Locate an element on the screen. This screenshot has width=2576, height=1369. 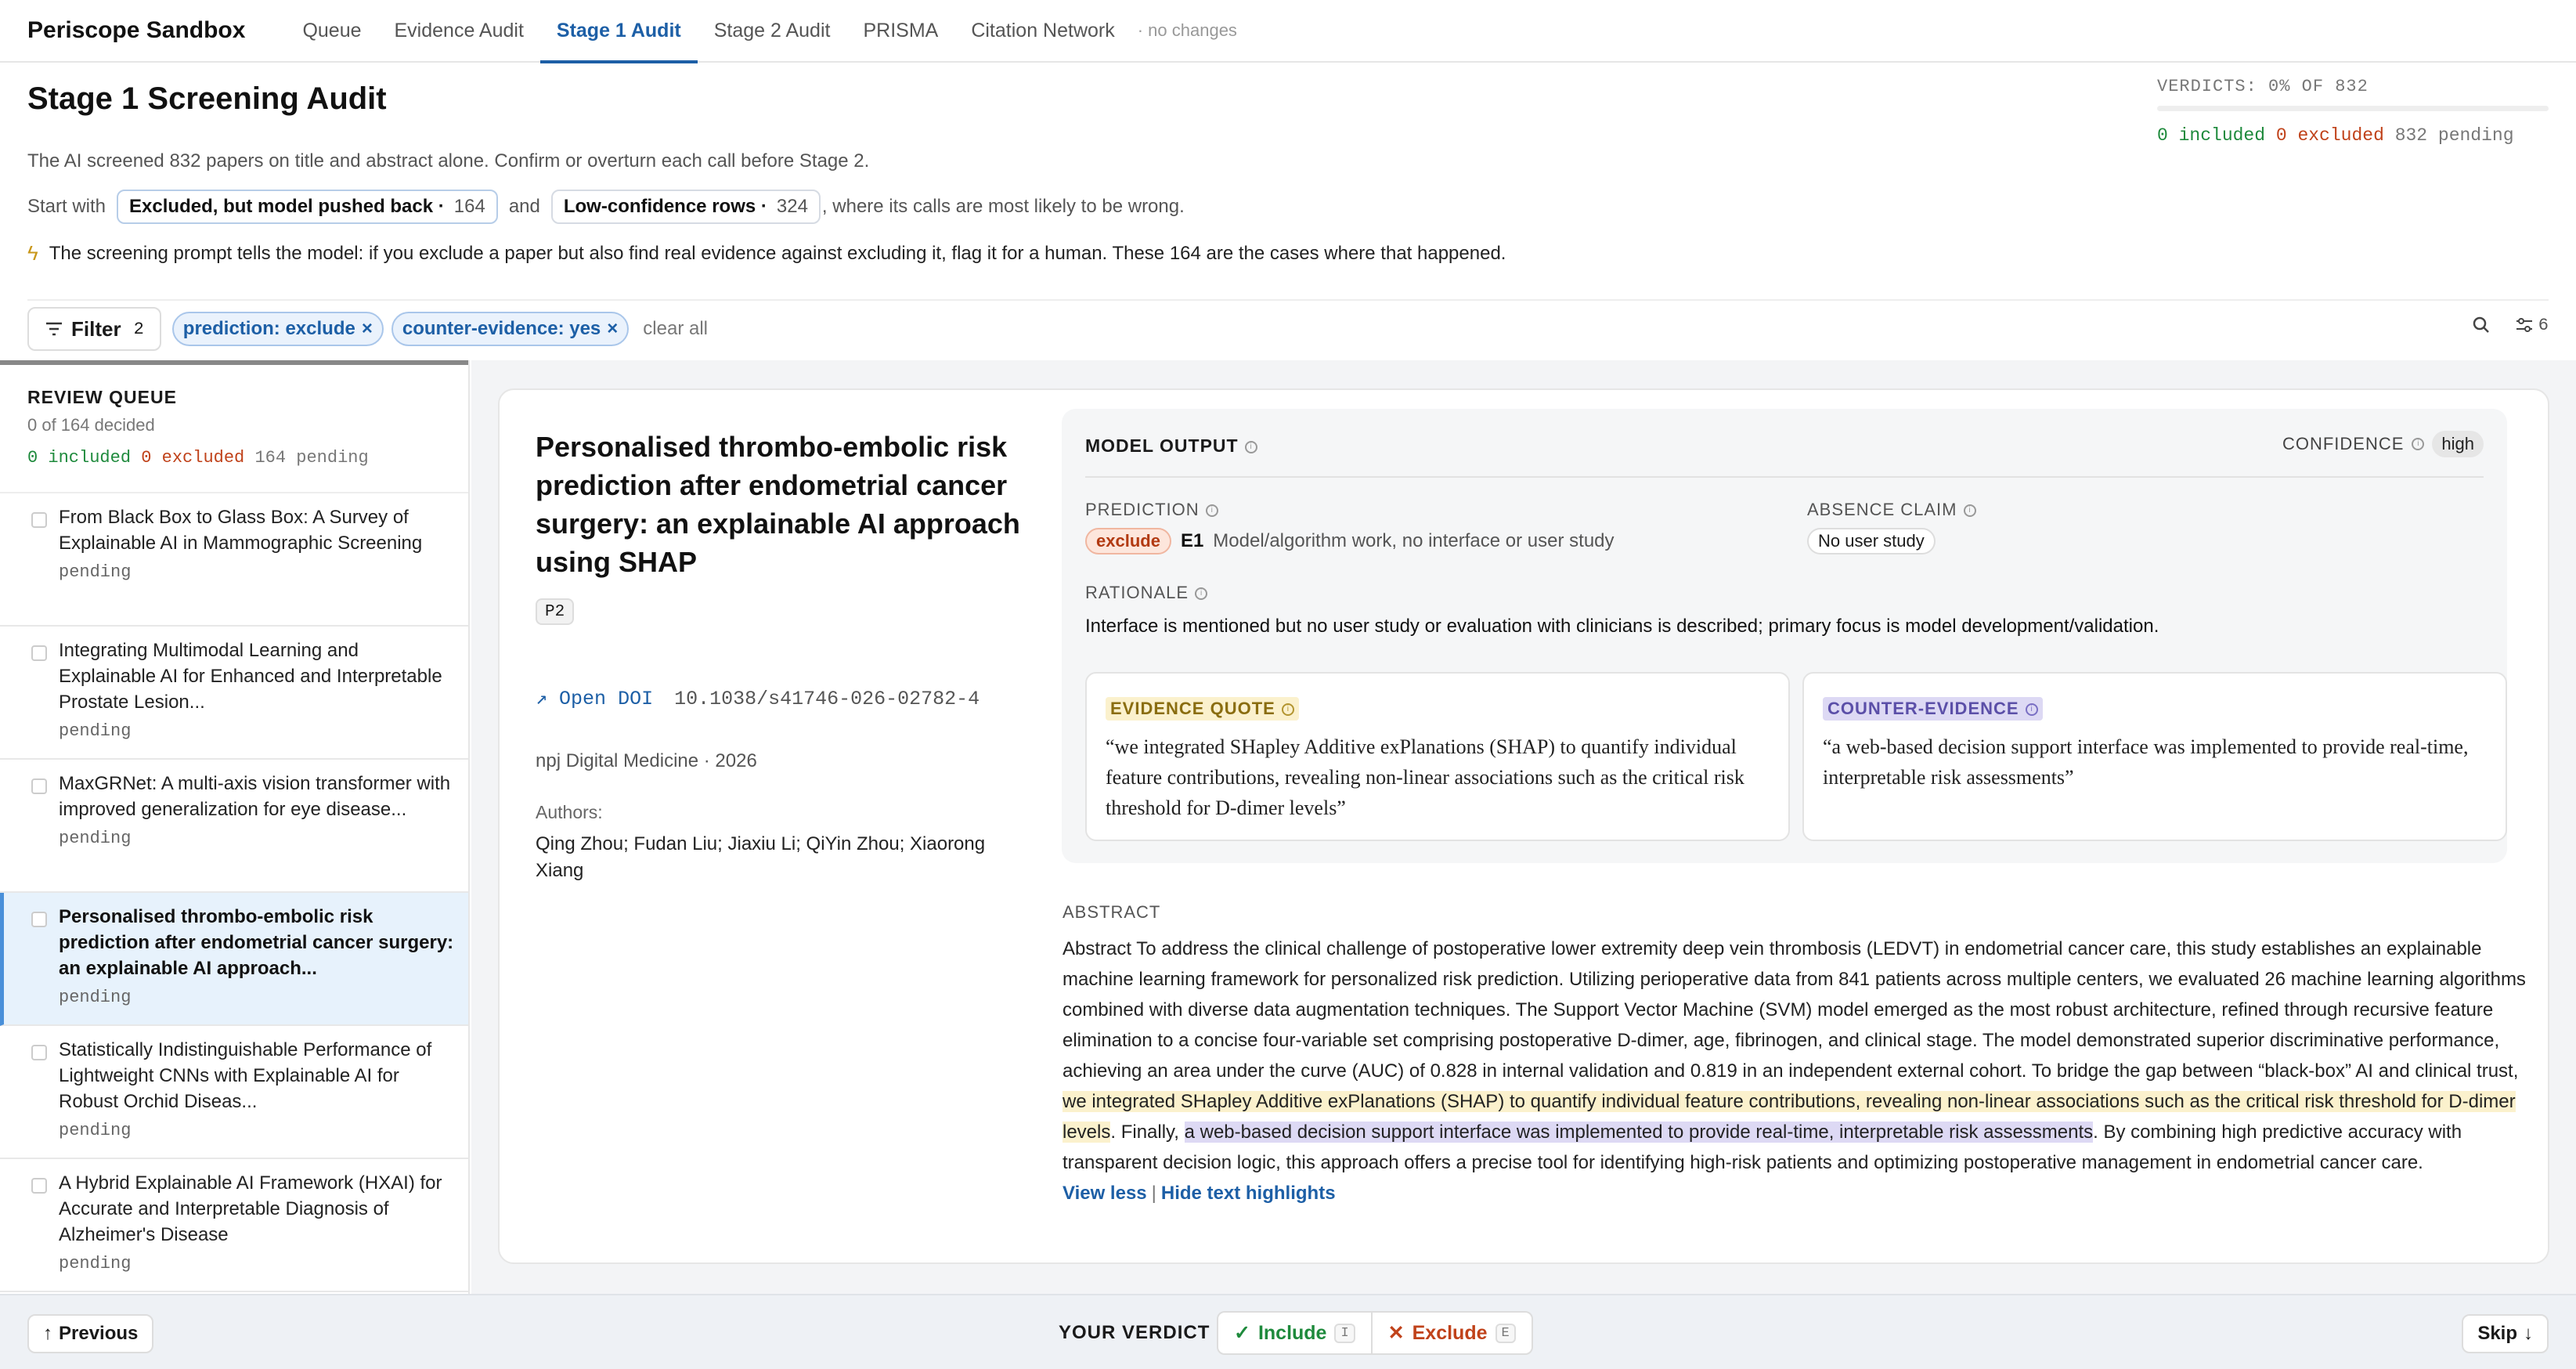
previous-label: Previous is located at coordinates (99, 1333).